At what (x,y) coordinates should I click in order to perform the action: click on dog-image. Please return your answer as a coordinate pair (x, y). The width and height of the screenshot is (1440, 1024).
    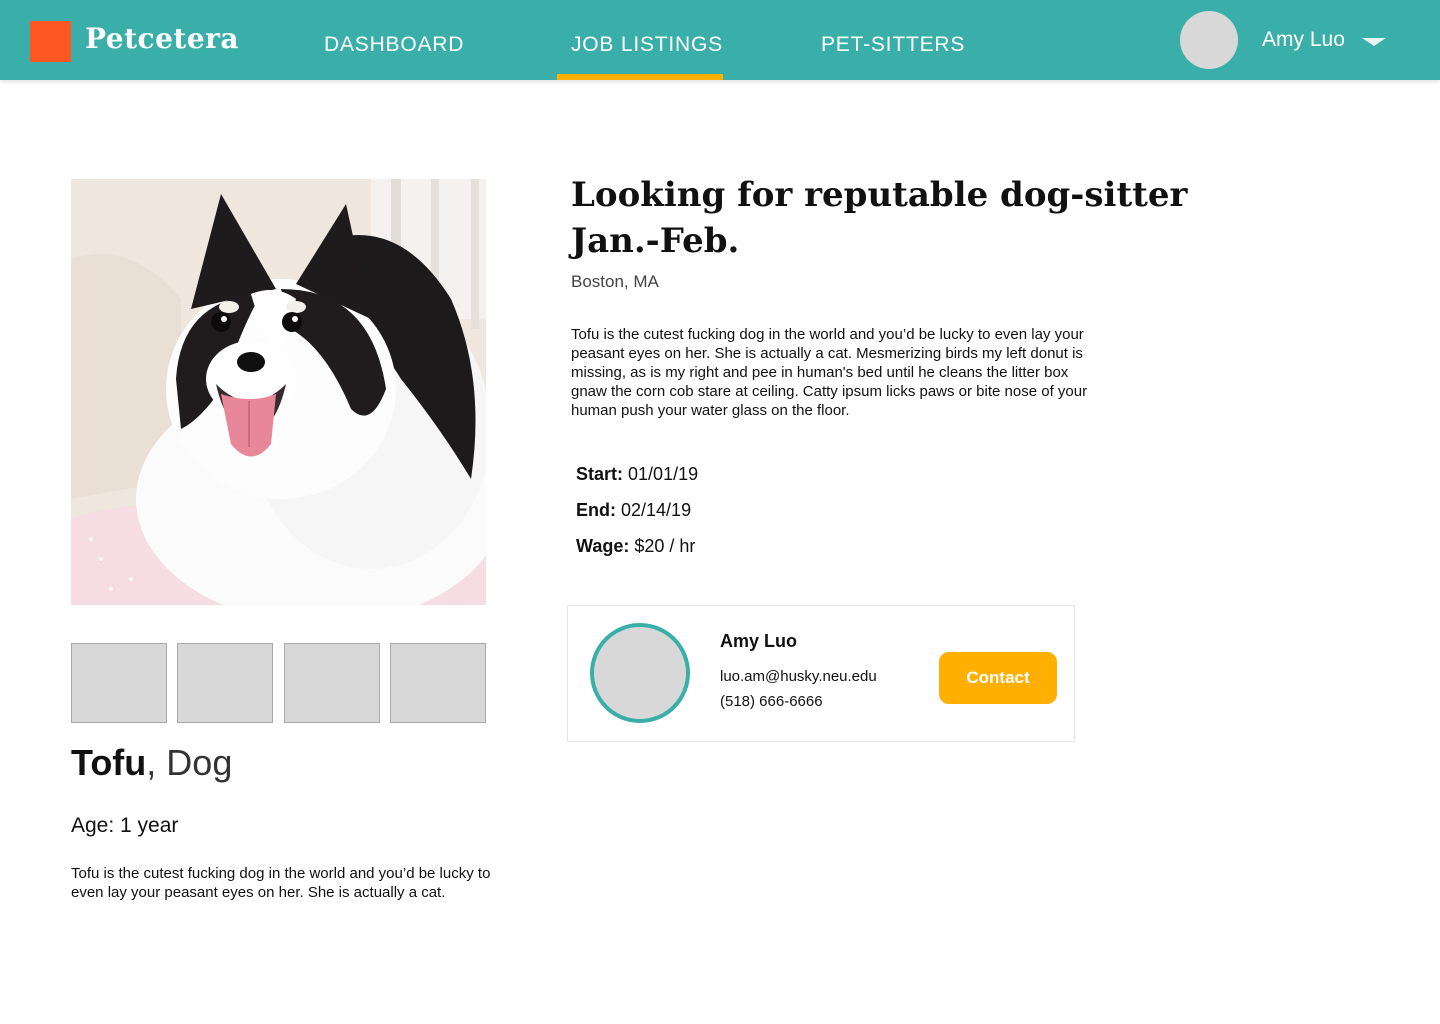
    Looking at the image, I should click on (278, 392).